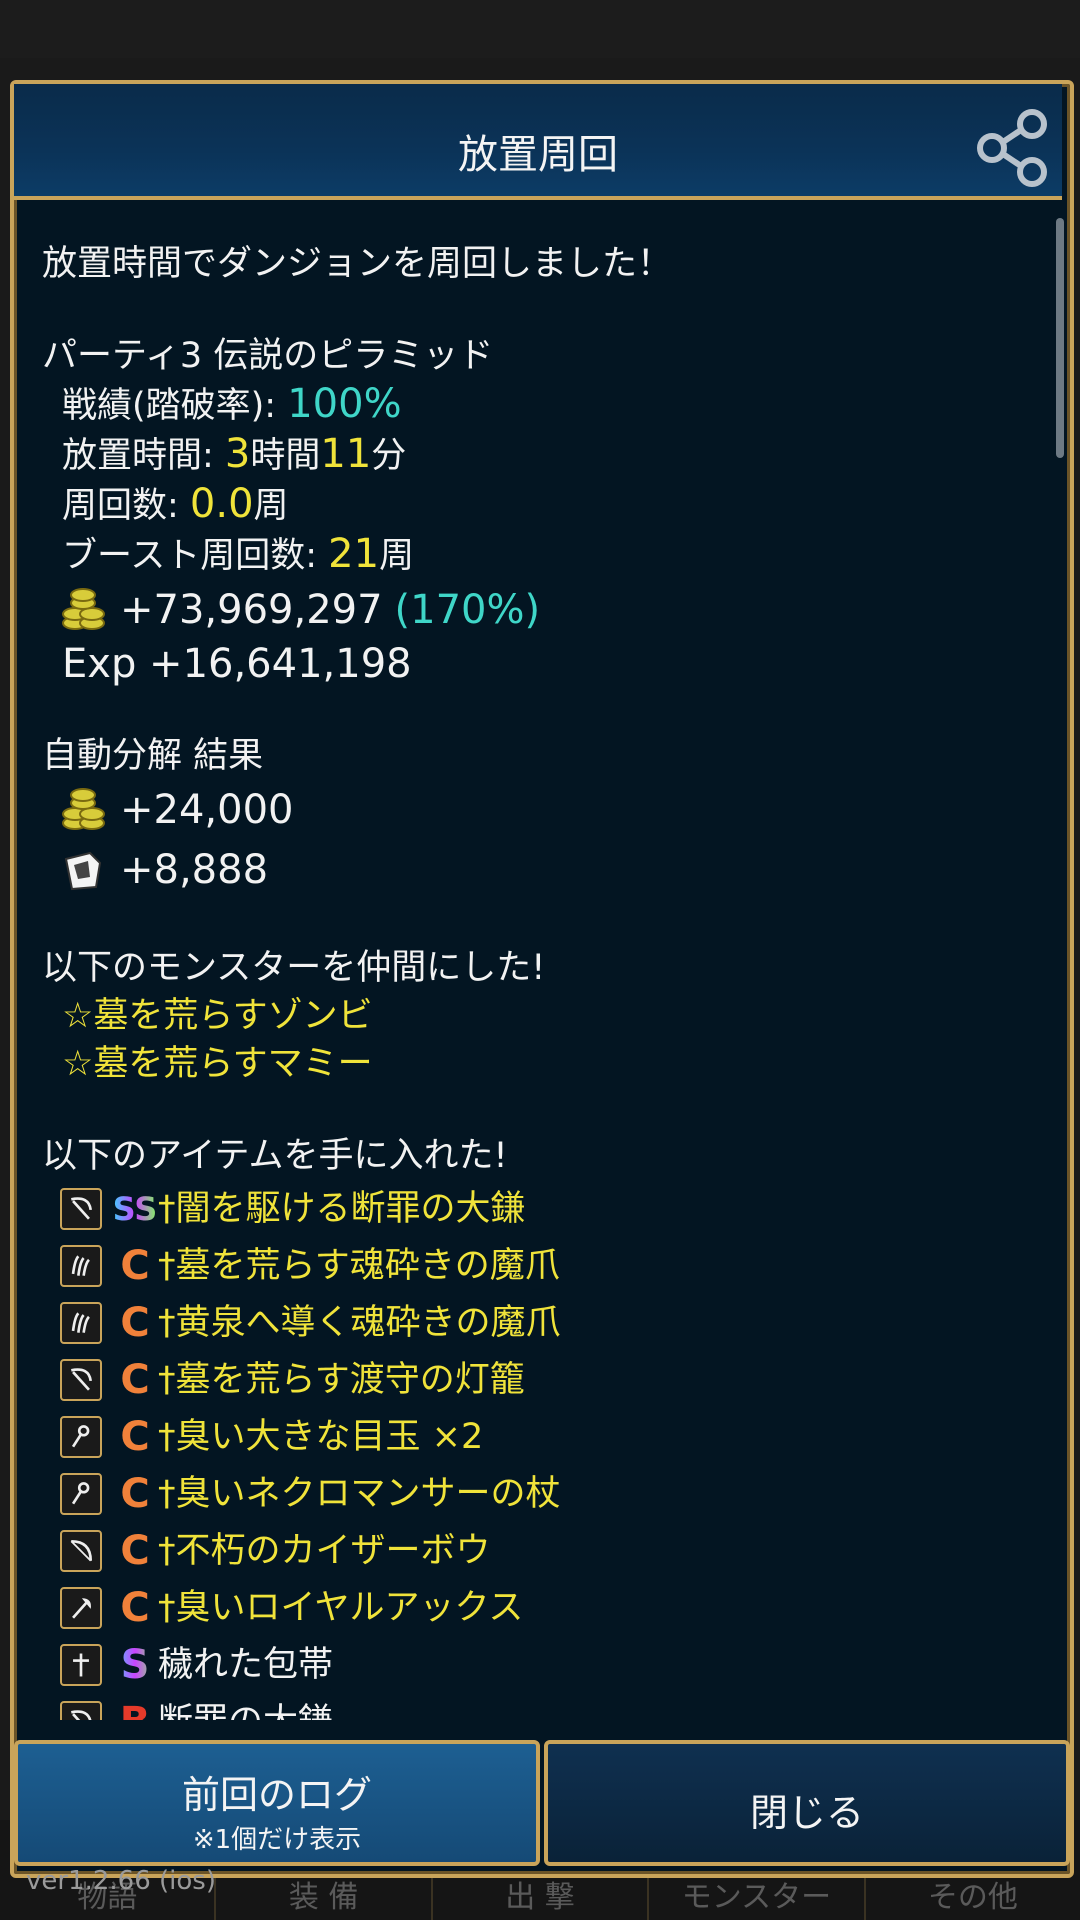 Image resolution: width=1080 pixels, height=1920 pixels. What do you see at coordinates (251, 610) in the screenshot?
I see `gold-value: +73,969,297` at bounding box center [251, 610].